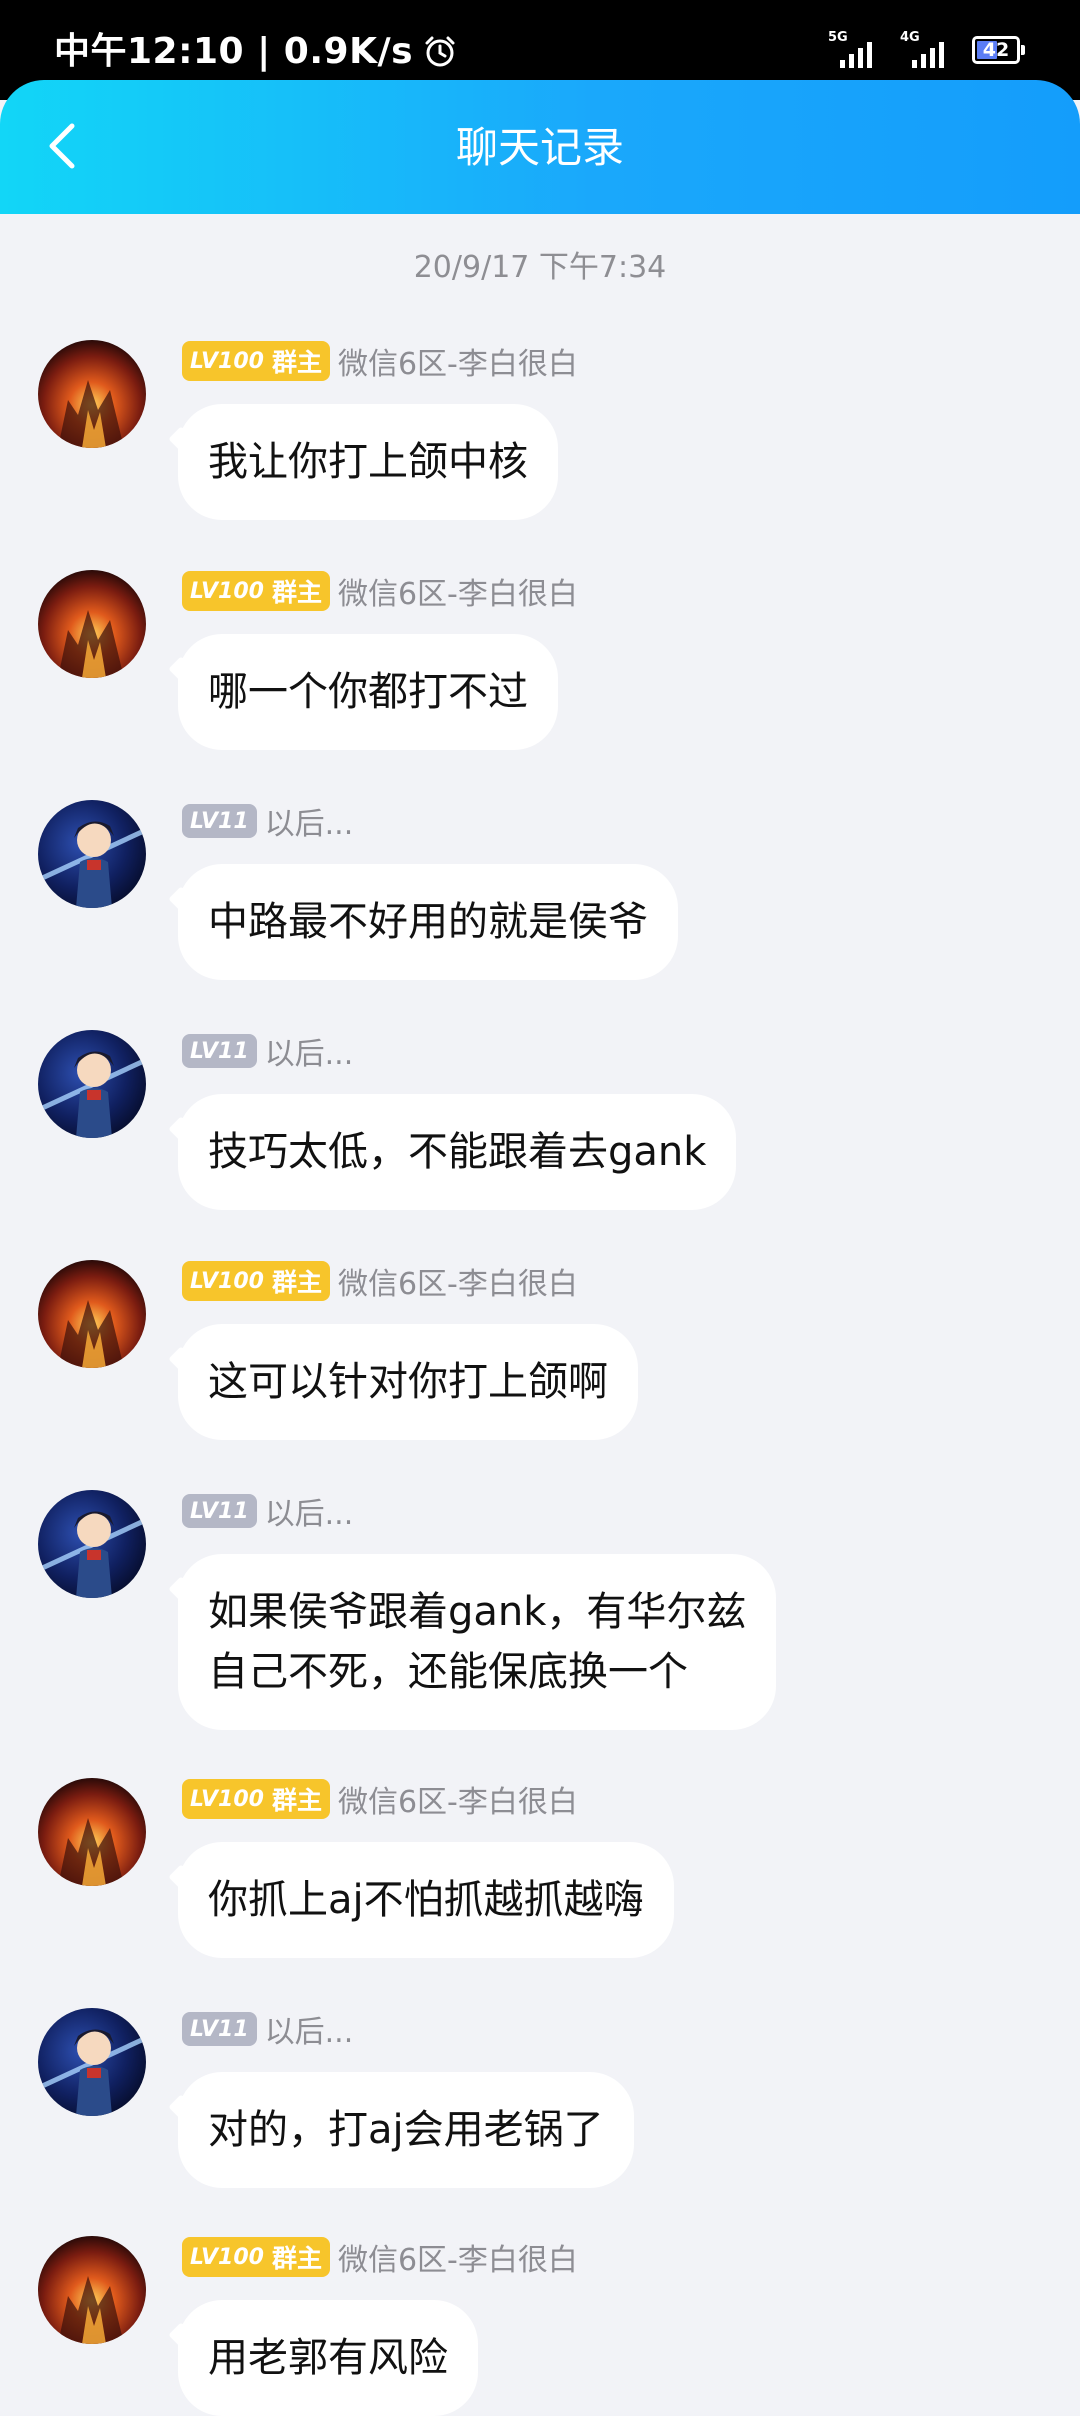  I want to click on message-bubble: 用老郭有风险, so click(328, 2358).